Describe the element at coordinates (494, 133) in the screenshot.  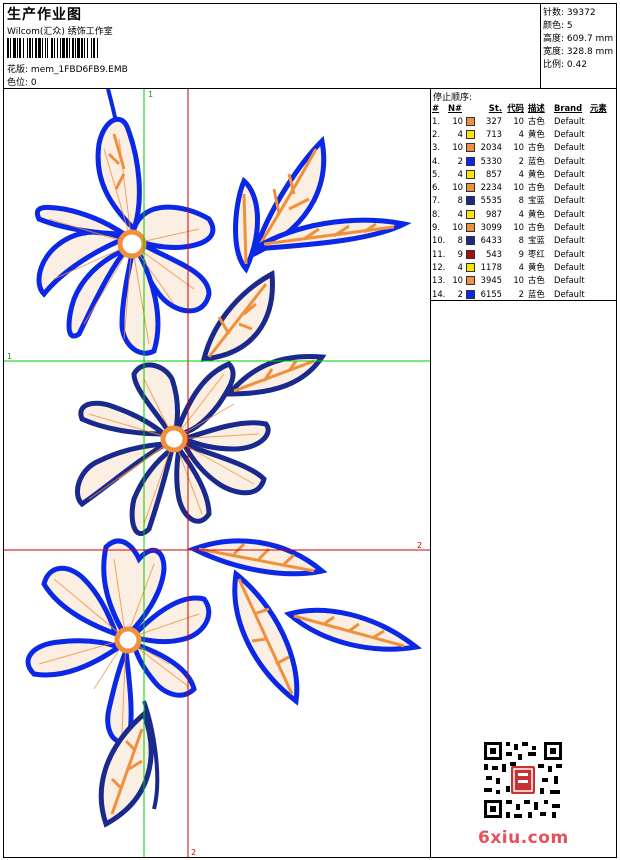
I see `row-stitches: 713` at that location.